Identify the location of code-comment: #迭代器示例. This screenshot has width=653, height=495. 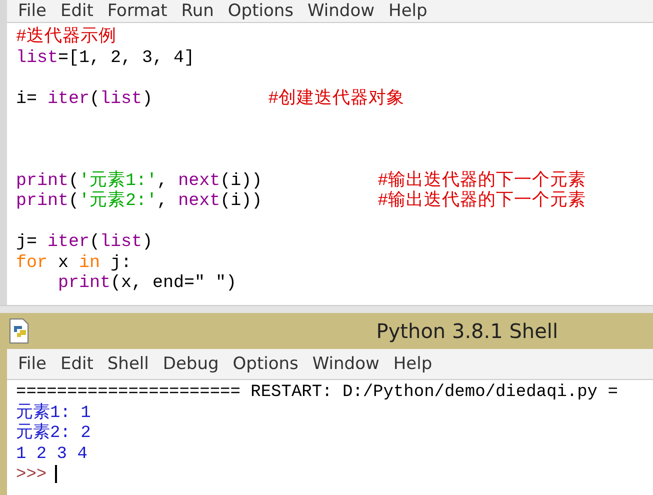
(66, 37).